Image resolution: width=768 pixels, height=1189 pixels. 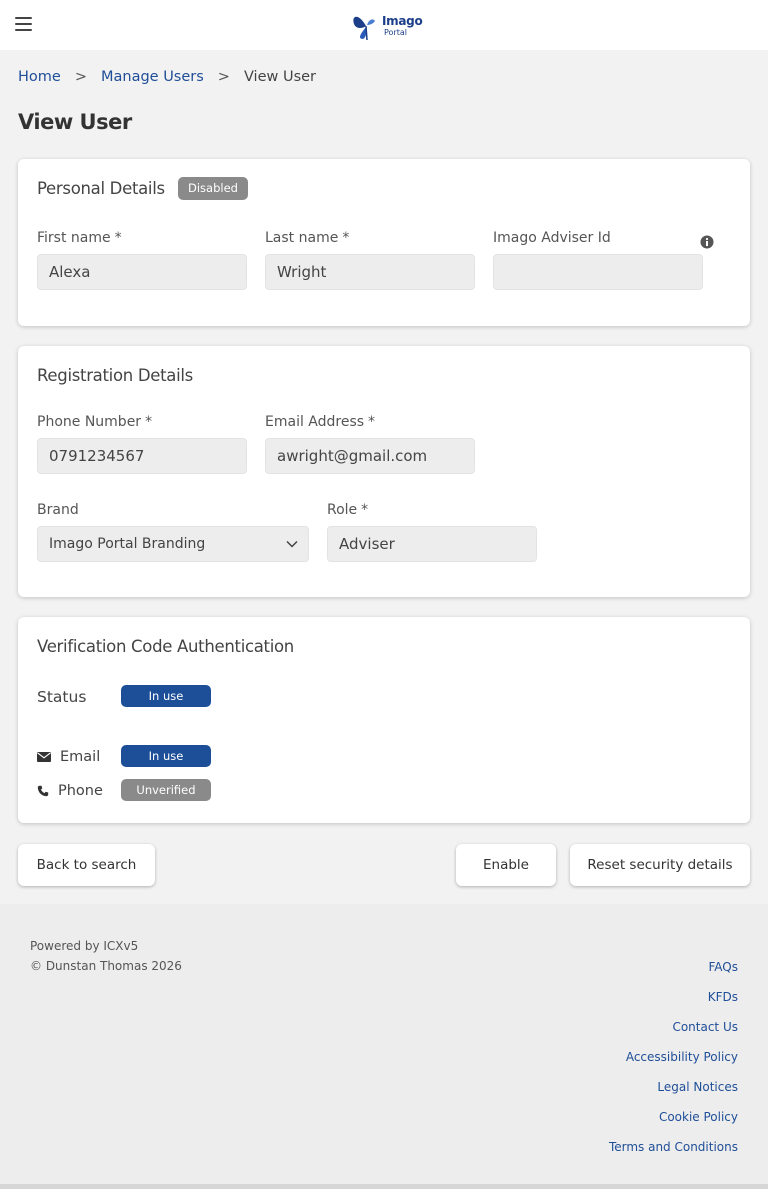 What do you see at coordinates (127, 544) in the screenshot?
I see `brand-selected-value: Imago Portal Branding` at bounding box center [127, 544].